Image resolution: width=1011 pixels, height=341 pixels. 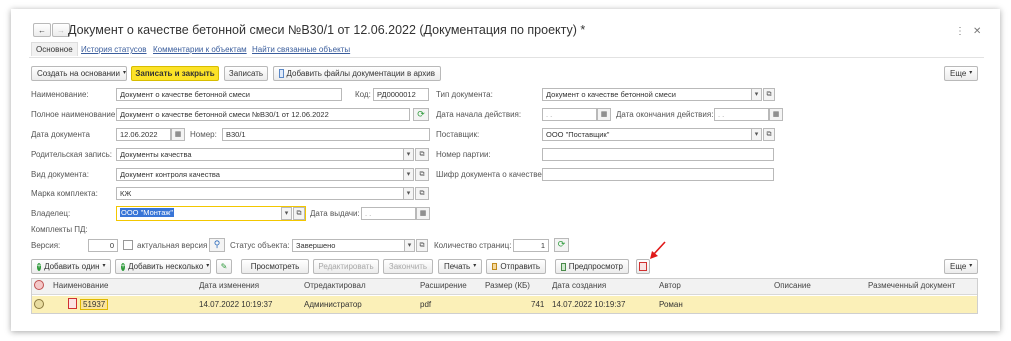 What do you see at coordinates (408, 266) in the screenshot?
I see `finish-button: Закончить` at bounding box center [408, 266].